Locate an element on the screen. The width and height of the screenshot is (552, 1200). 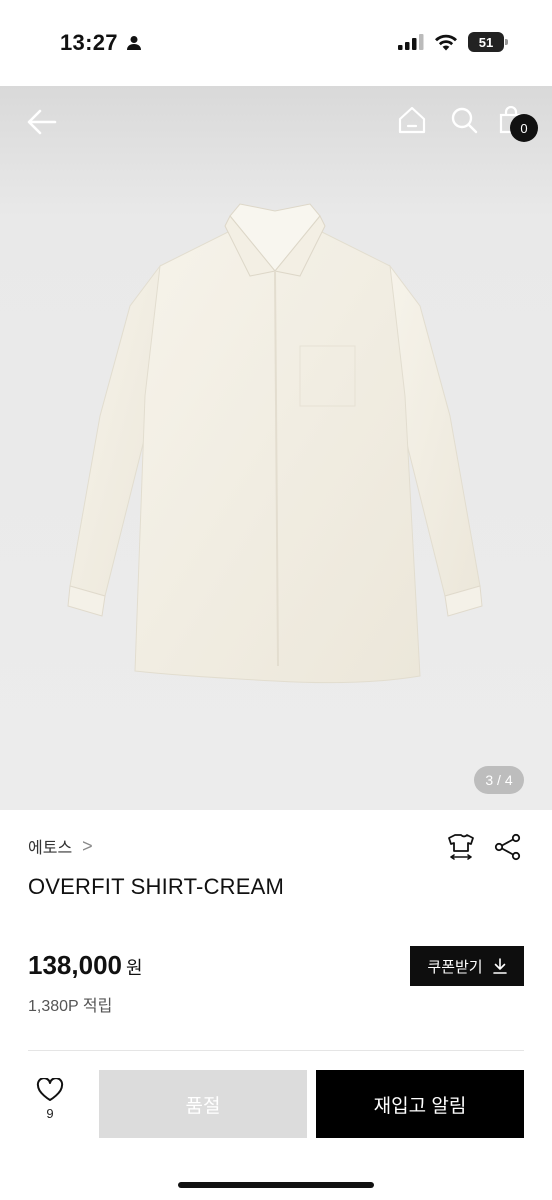
home-icon is located at coordinates (412, 120).